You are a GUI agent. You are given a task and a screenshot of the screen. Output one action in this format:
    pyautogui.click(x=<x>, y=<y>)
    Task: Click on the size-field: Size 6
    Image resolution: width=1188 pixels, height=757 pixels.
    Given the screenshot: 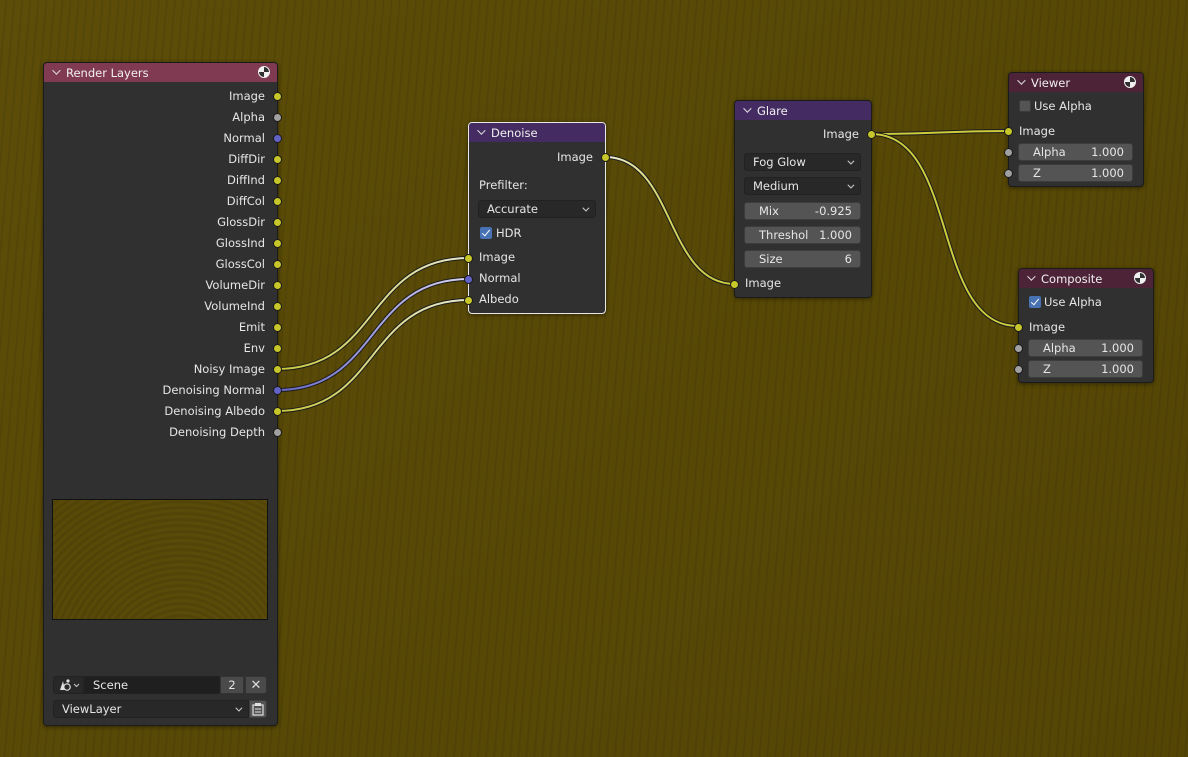 What is the action you would take?
    pyautogui.click(x=802, y=259)
    